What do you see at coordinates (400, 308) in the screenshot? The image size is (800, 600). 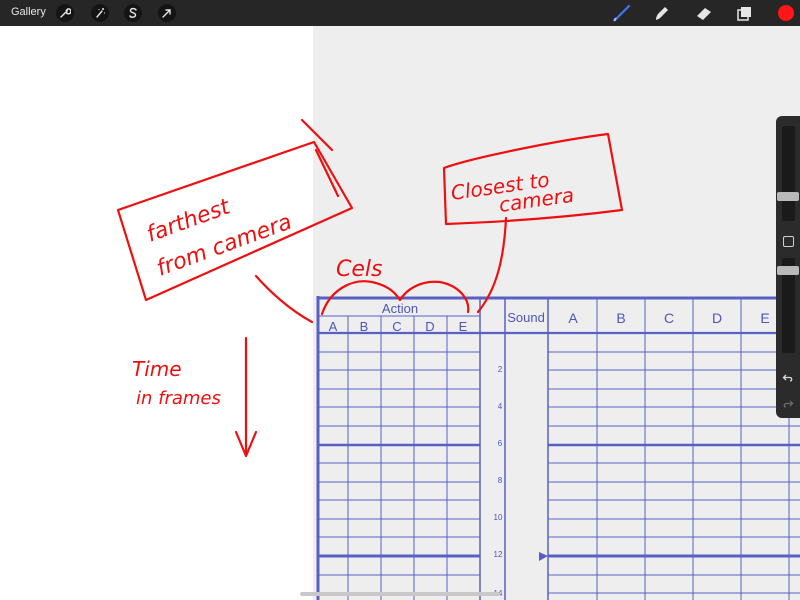 I see `action-header: Action` at bounding box center [400, 308].